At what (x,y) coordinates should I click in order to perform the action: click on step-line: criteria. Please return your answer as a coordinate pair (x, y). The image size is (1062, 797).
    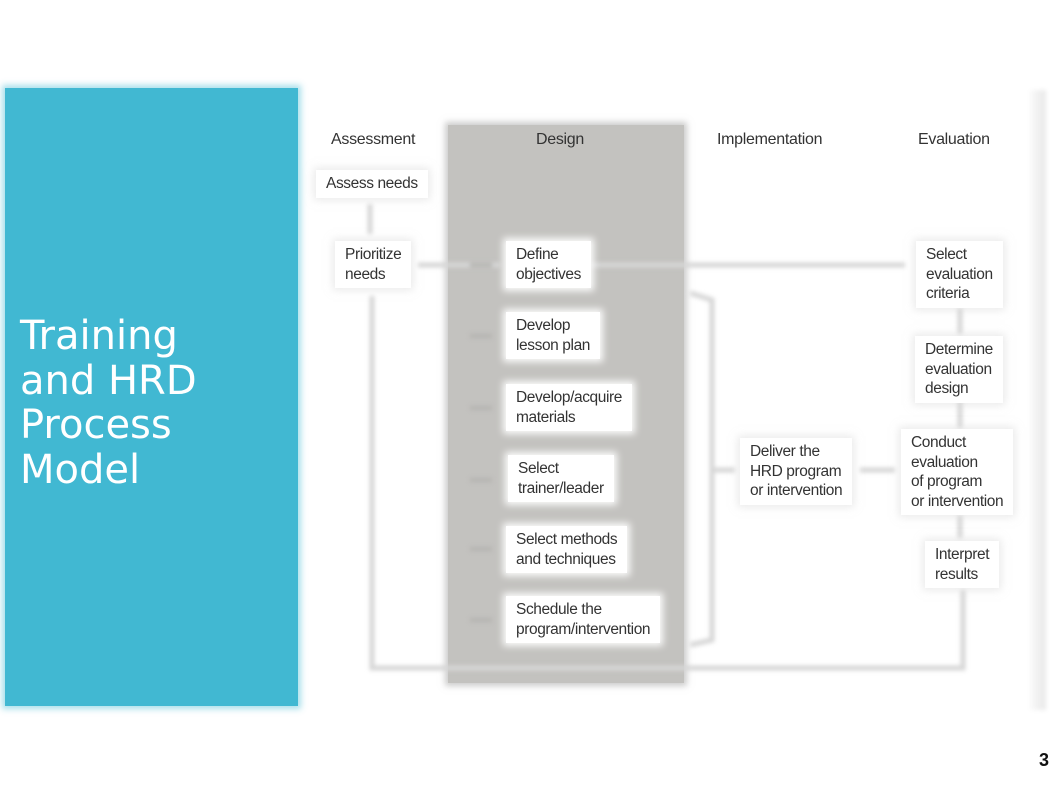
    Looking at the image, I should click on (948, 293).